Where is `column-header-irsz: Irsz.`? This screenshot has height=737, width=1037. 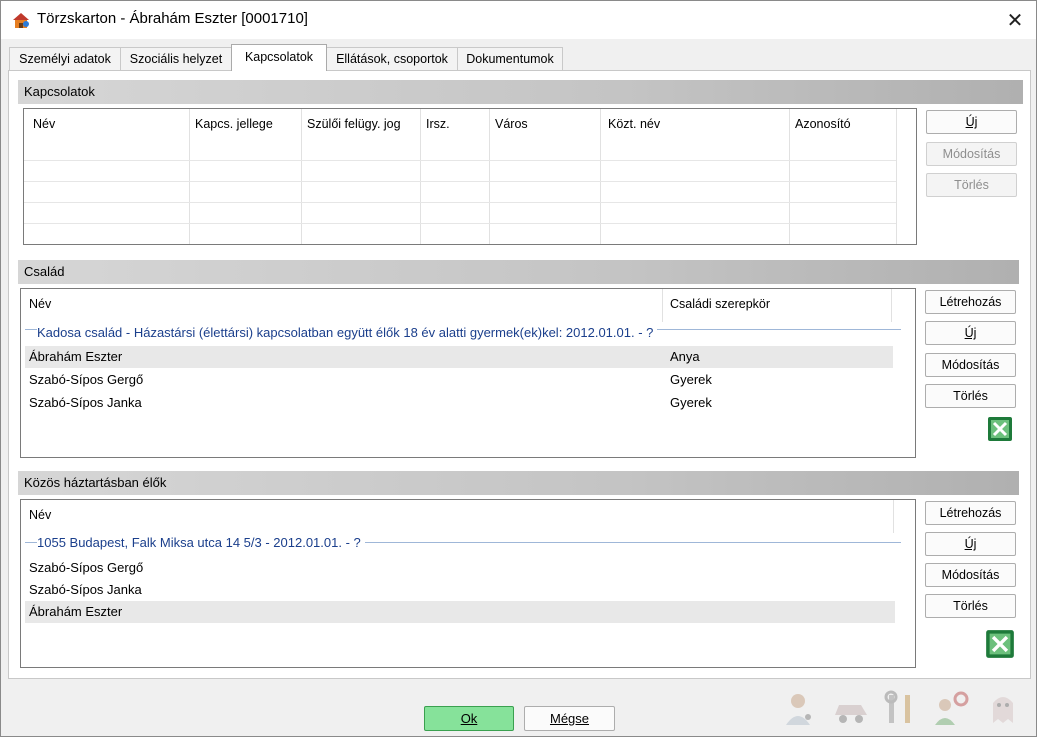 column-header-irsz: Irsz. is located at coordinates (438, 124).